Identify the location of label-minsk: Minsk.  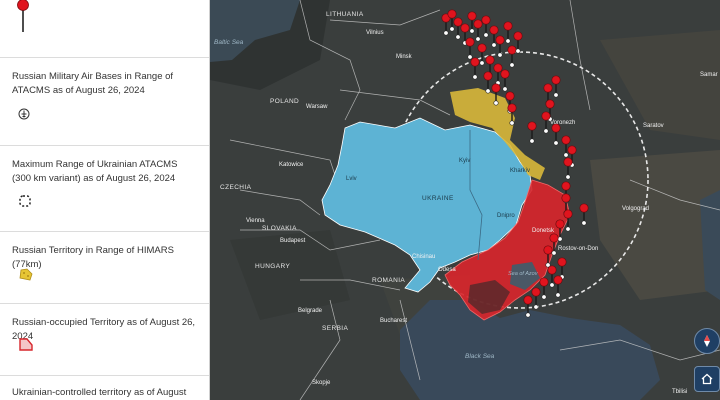
(404, 57).